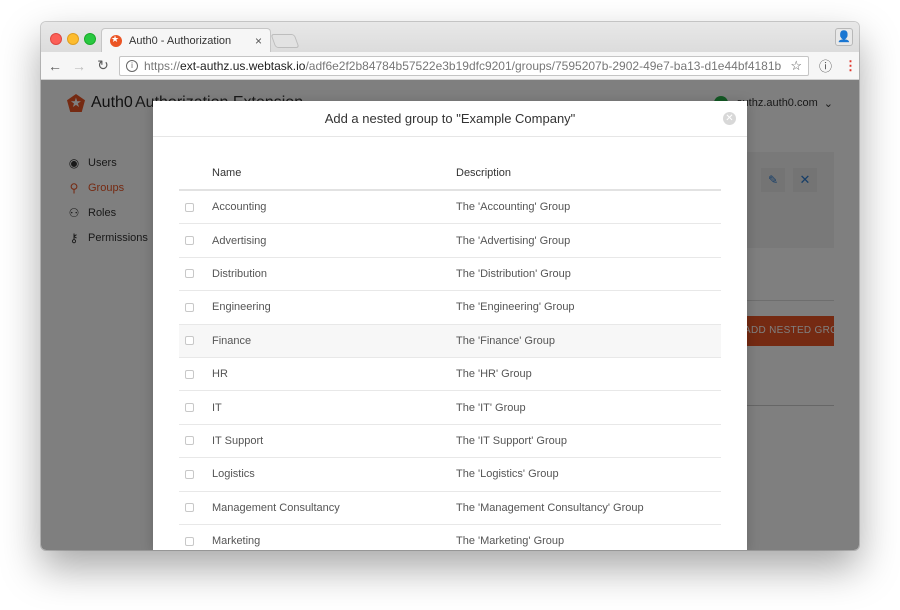 The width and height of the screenshot is (900, 610). Describe the element at coordinates (450, 174) in the screenshot. I see `table-header: Name Description` at that location.